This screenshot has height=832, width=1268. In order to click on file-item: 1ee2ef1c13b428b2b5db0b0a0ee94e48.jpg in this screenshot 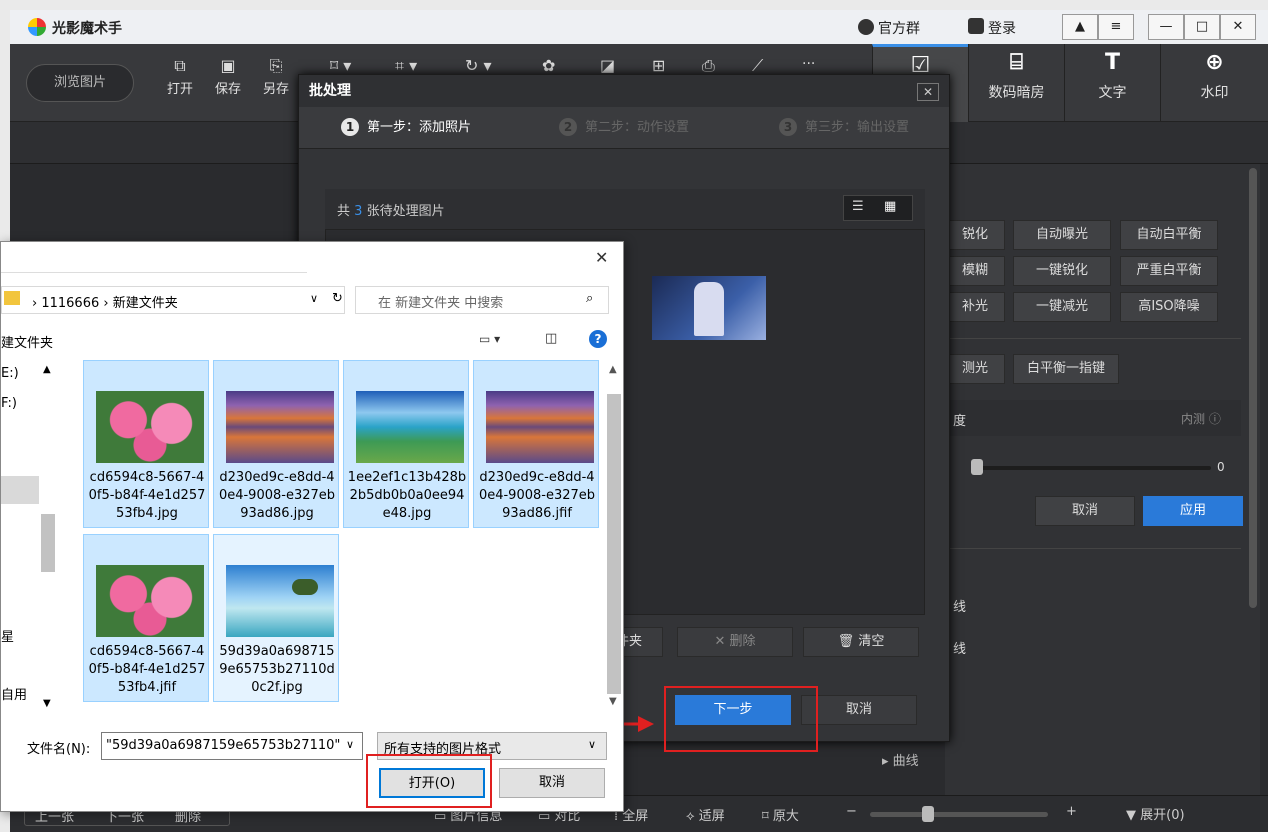, I will do `click(406, 444)`.